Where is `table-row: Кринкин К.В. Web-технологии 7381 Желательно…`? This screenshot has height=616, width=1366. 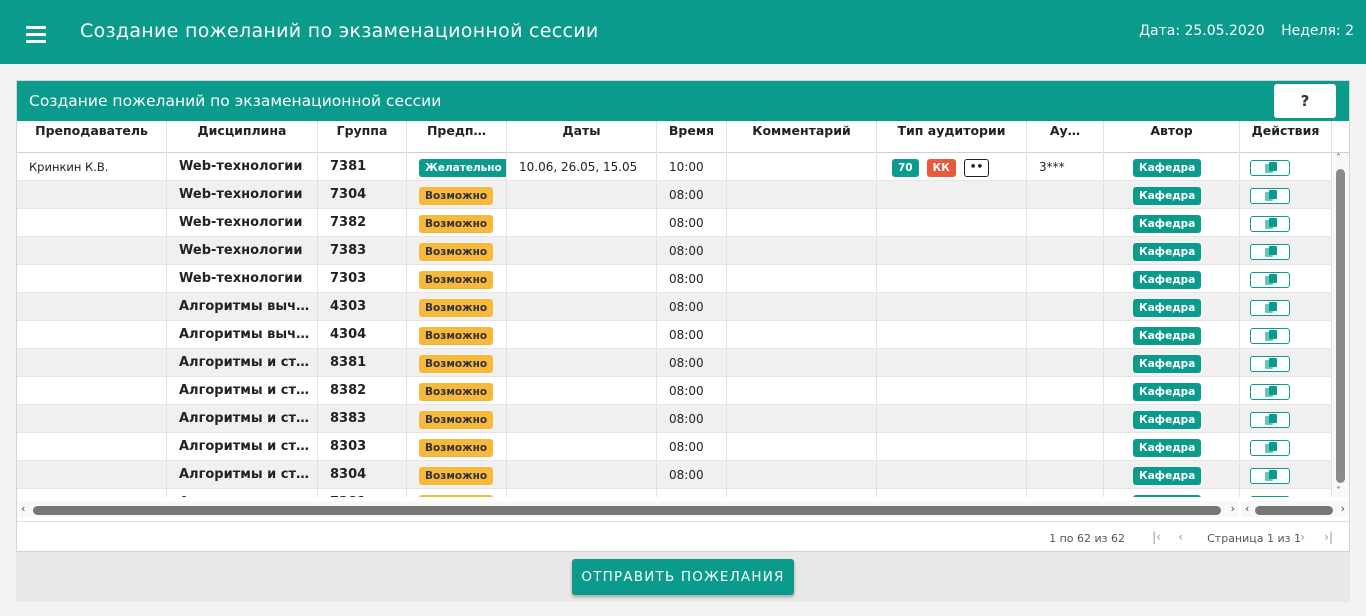 table-row: Кринкин К.В. Web-технологии 7381 Желательно… is located at coordinates (674, 167).